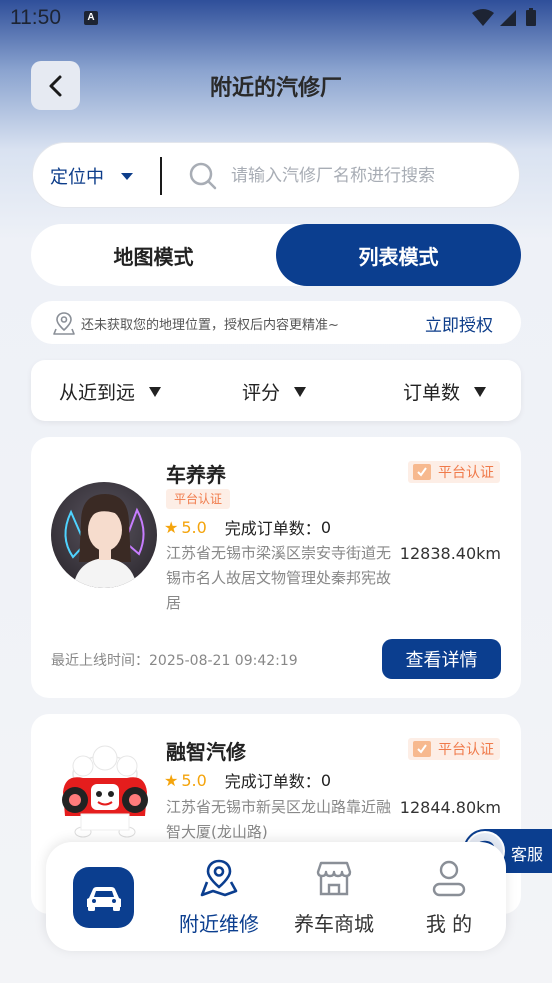 The height and width of the screenshot is (983, 552). What do you see at coordinates (531, 18) in the screenshot?
I see `battery-icon` at bounding box center [531, 18].